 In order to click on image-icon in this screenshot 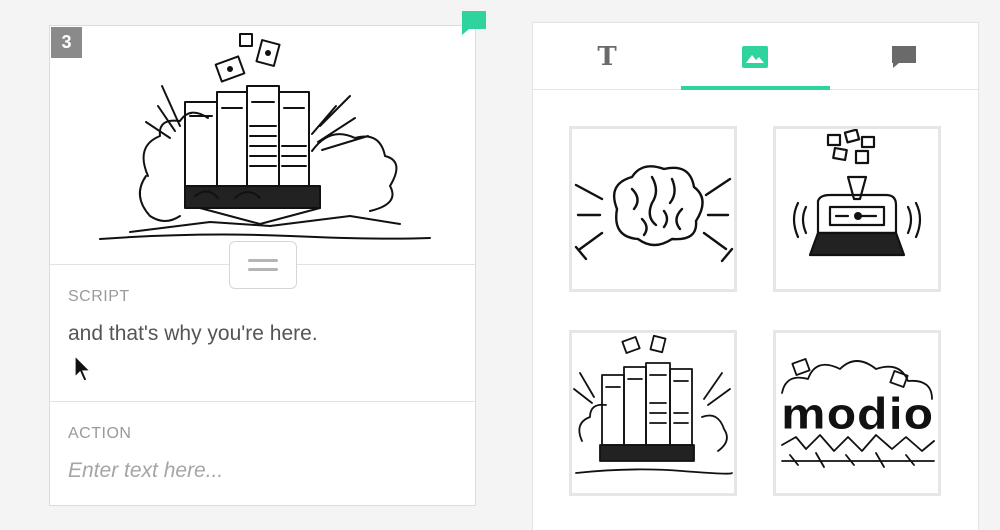, I will do `click(755, 56)`.